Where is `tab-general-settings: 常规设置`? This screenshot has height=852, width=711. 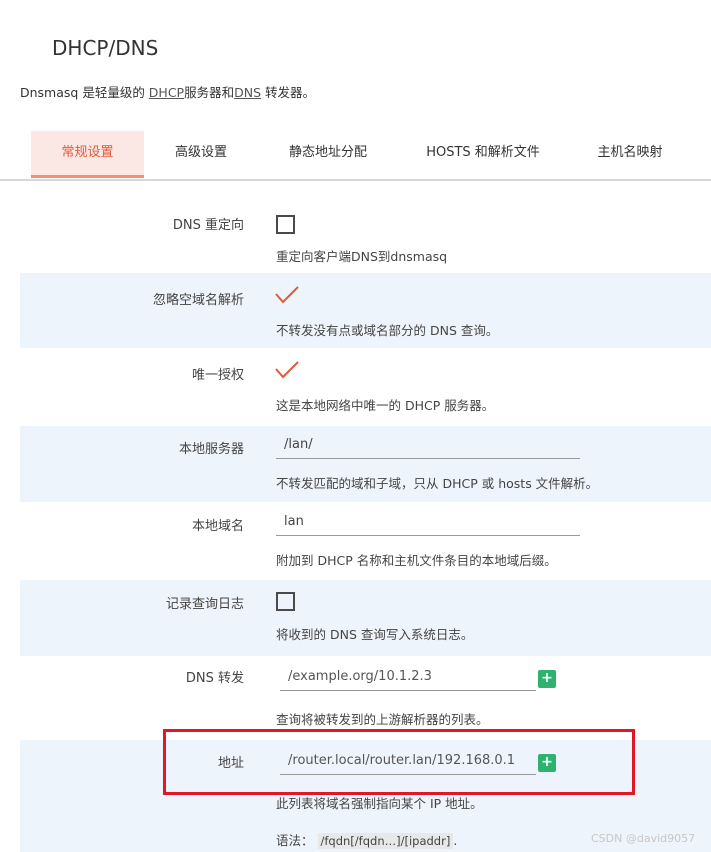 tab-general-settings: 常规设置 is located at coordinates (87, 154).